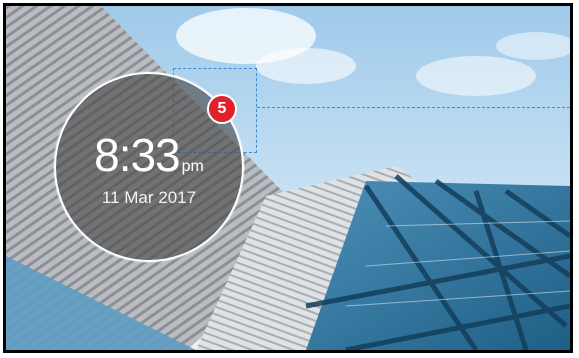  Describe the element at coordinates (413, 107) in the screenshot. I see `callout-leader-line` at that location.